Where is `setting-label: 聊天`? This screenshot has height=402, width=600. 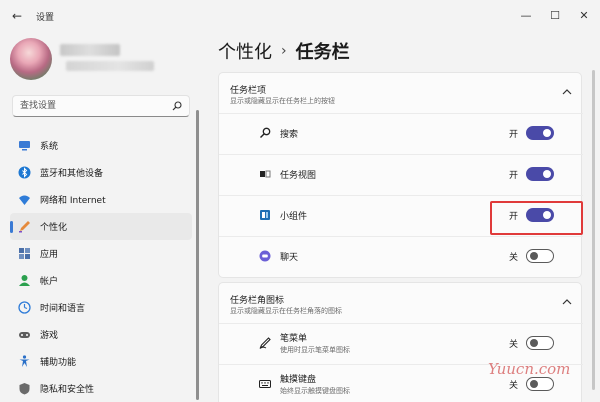 setting-label: 聊天 is located at coordinates (289, 258).